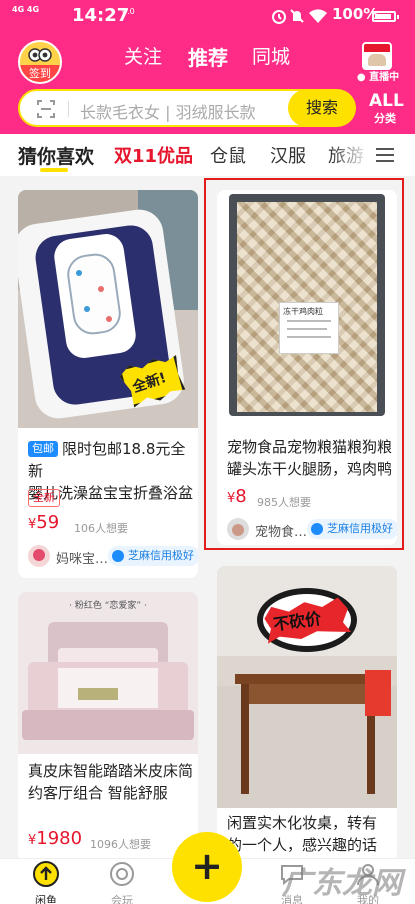 This screenshot has width=415, height=904. I want to click on play-icon, so click(122, 874).